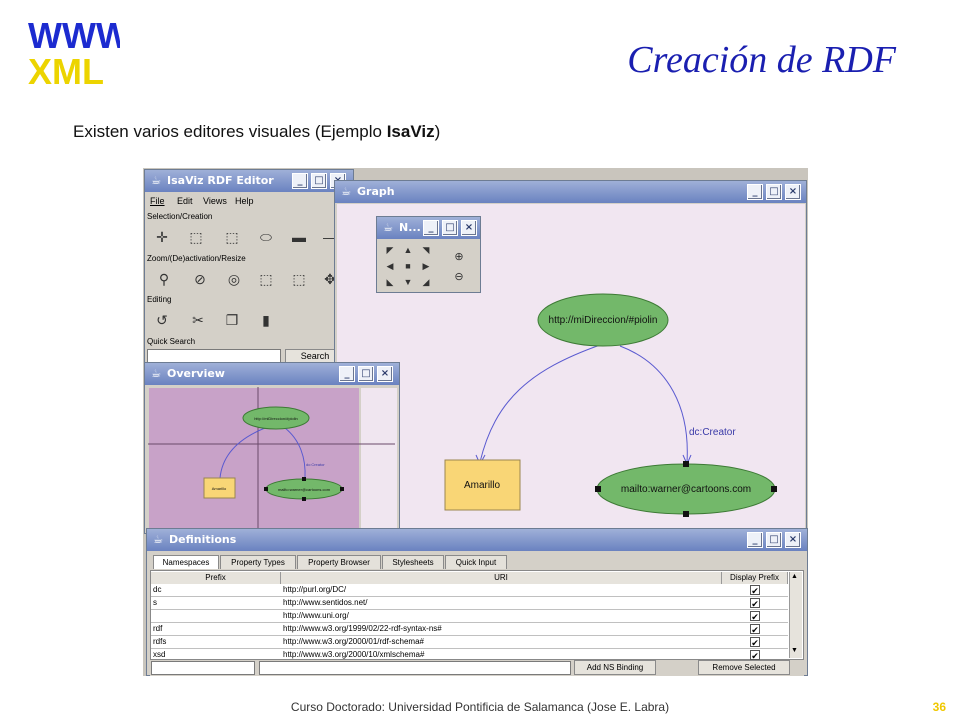 The height and width of the screenshot is (720, 960). Describe the element at coordinates (794, 650) in the screenshot. I see `scroll-down-arrow-icon: ▼` at that location.